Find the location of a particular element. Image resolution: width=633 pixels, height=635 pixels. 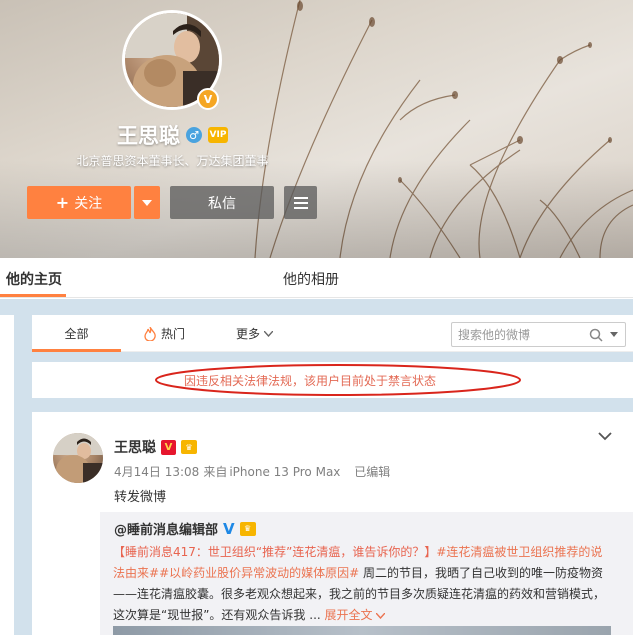

hamburger-menu-icon is located at coordinates (300, 202).